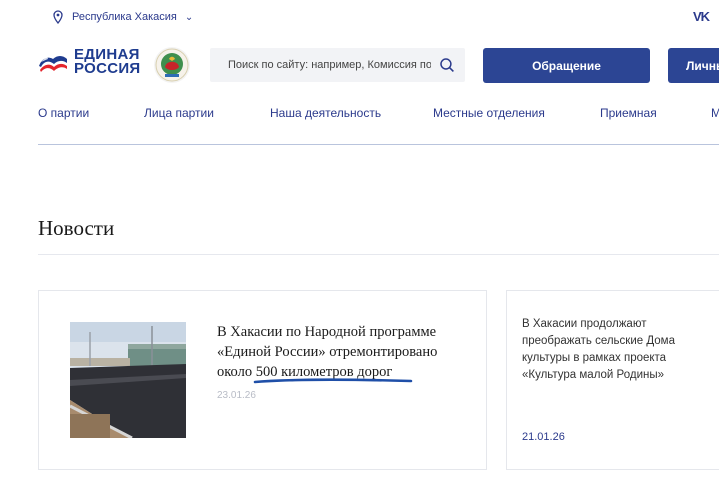  Describe the element at coordinates (543, 437) in the screenshot. I see `news-date: 21.01.26` at that location.